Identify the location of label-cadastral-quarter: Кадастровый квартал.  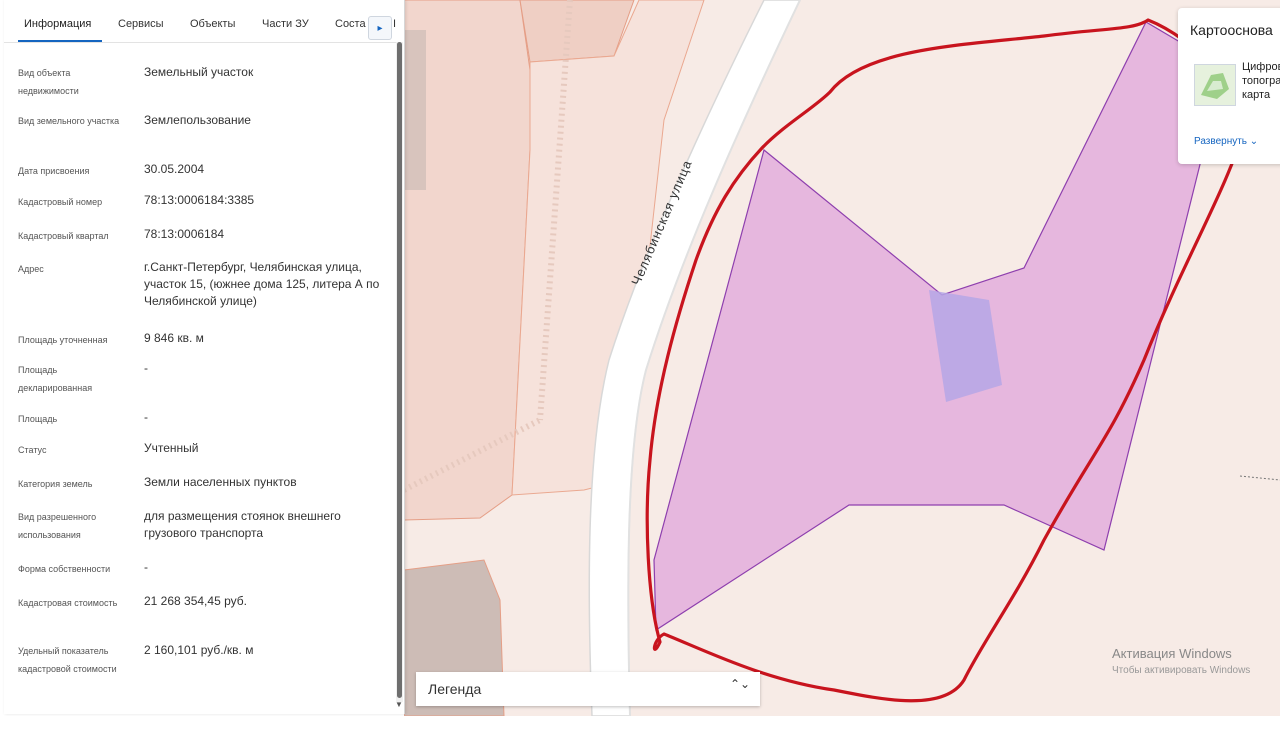
(63, 236).